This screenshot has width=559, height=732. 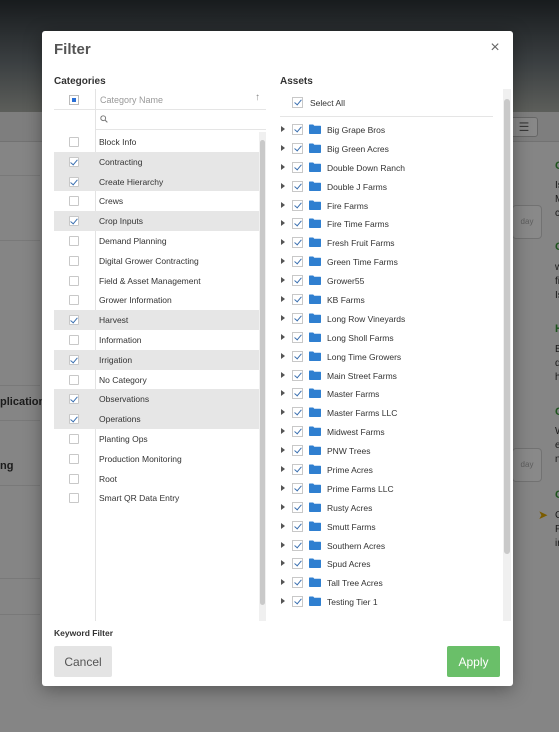 I want to click on apply-button: Apply, so click(x=473, y=661).